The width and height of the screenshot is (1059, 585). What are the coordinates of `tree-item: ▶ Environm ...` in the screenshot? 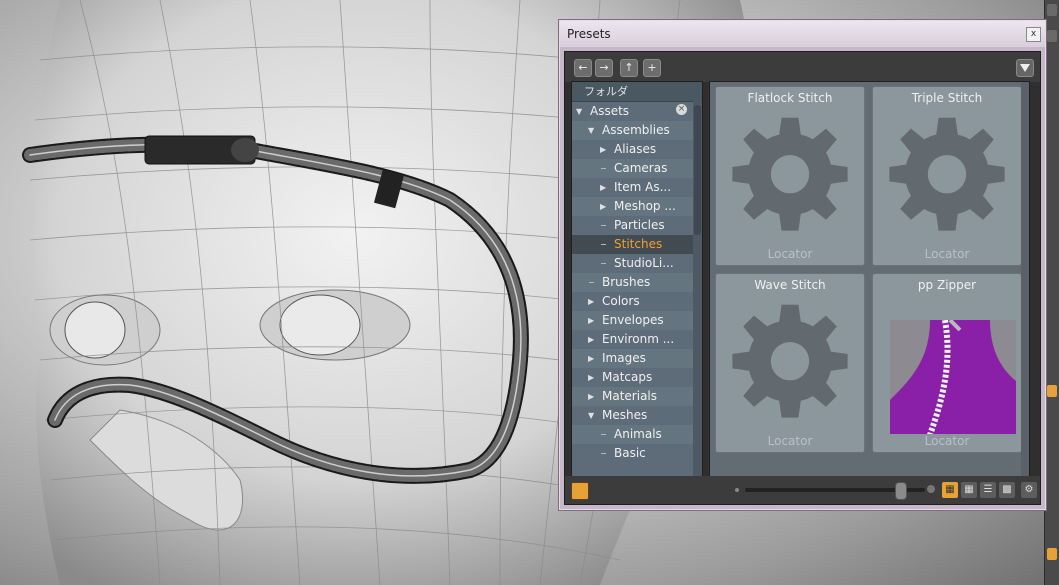 It's located at (637, 339).